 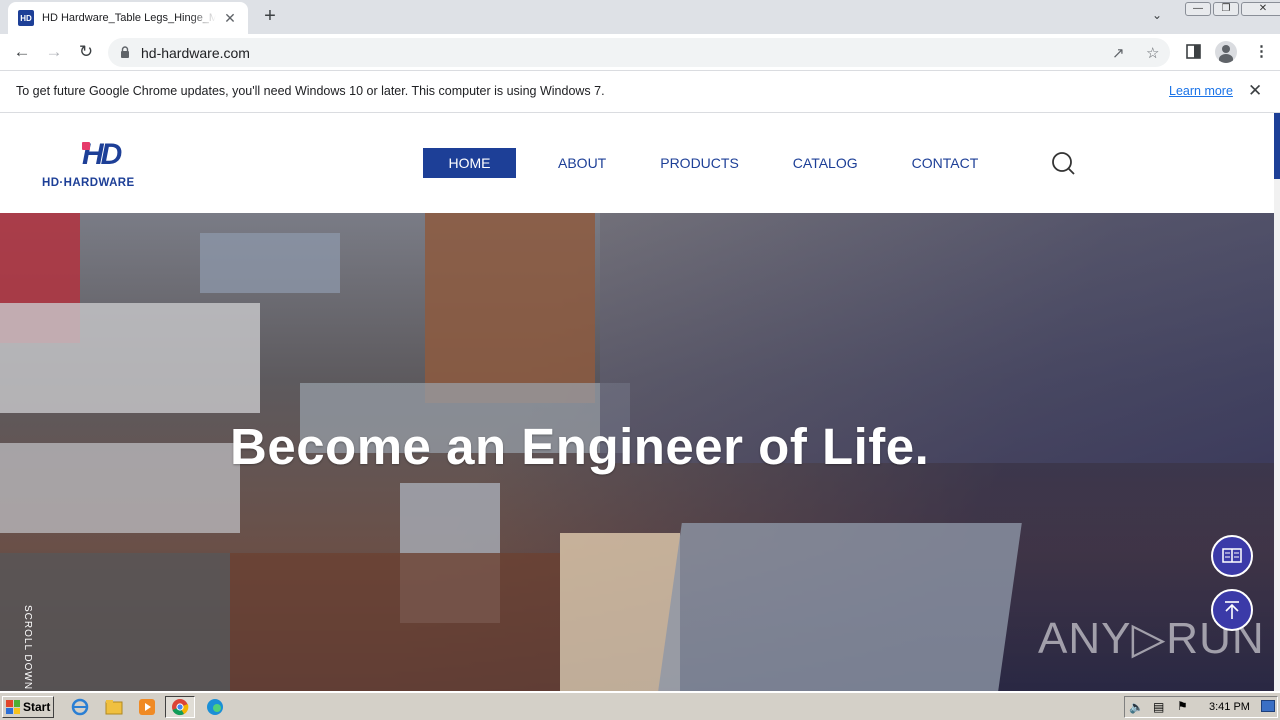 I want to click on ie-icon, so click(x=80, y=707).